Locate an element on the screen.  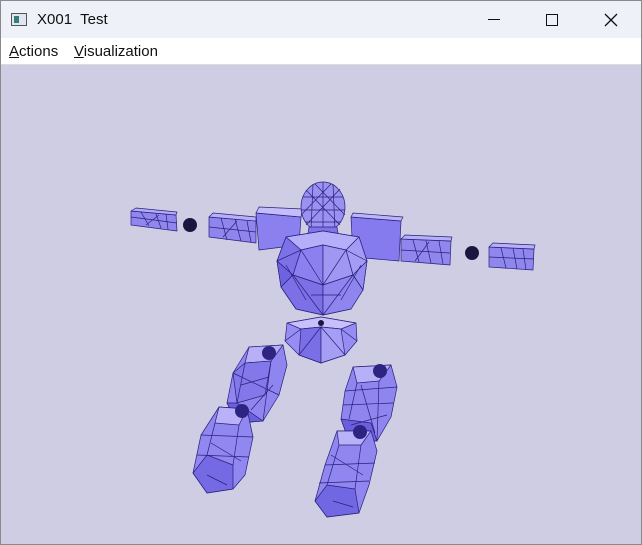
minimize-icon is located at coordinates (494, 19).